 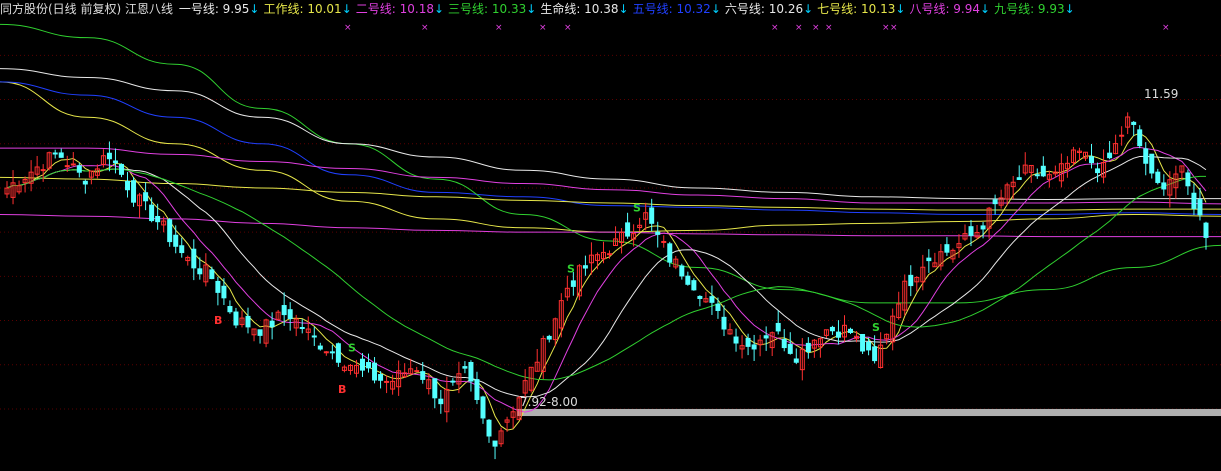 I want to click on support-label: 7.92-8.00, so click(x=549, y=402).